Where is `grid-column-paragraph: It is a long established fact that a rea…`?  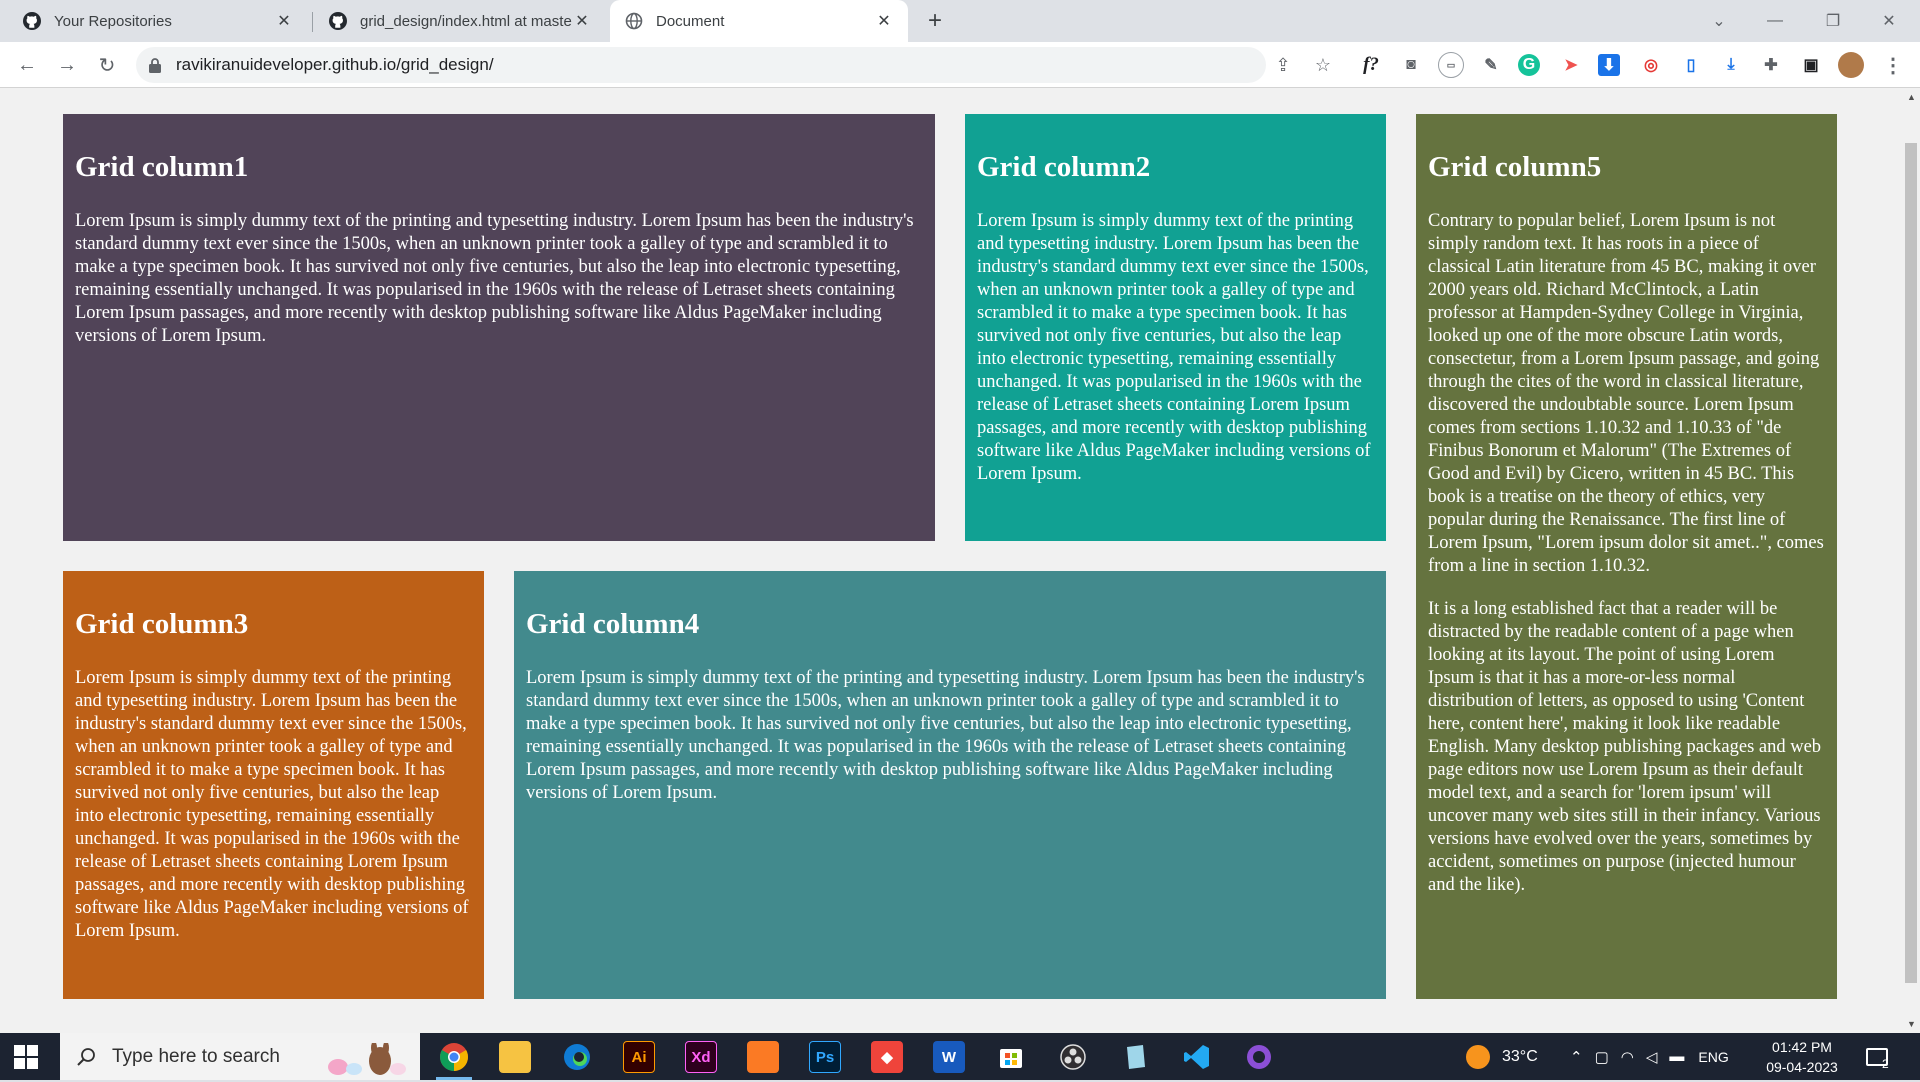
grid-column-paragraph: It is a long established fact that a rea… is located at coordinates (1625, 746).